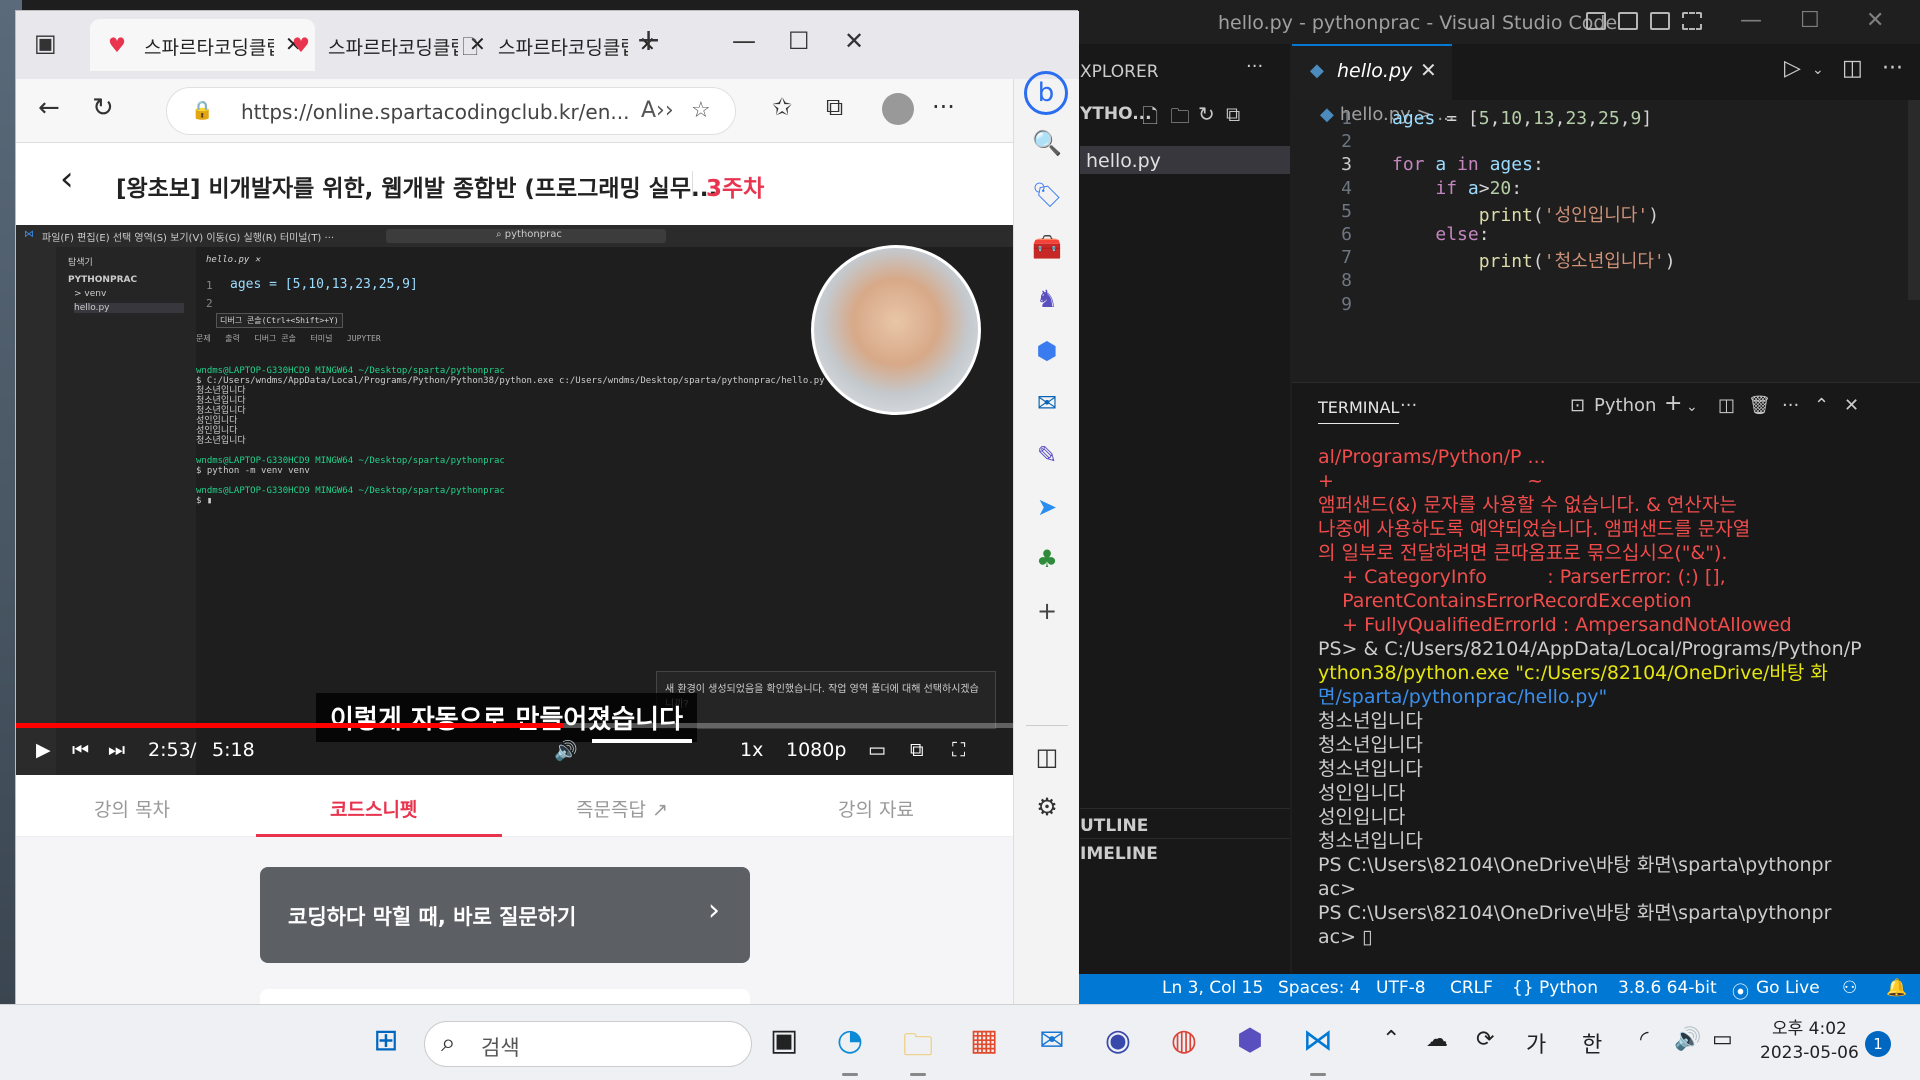  Describe the element at coordinates (49, 108) in the screenshot. I see `back-arrow-icon: ←` at that location.